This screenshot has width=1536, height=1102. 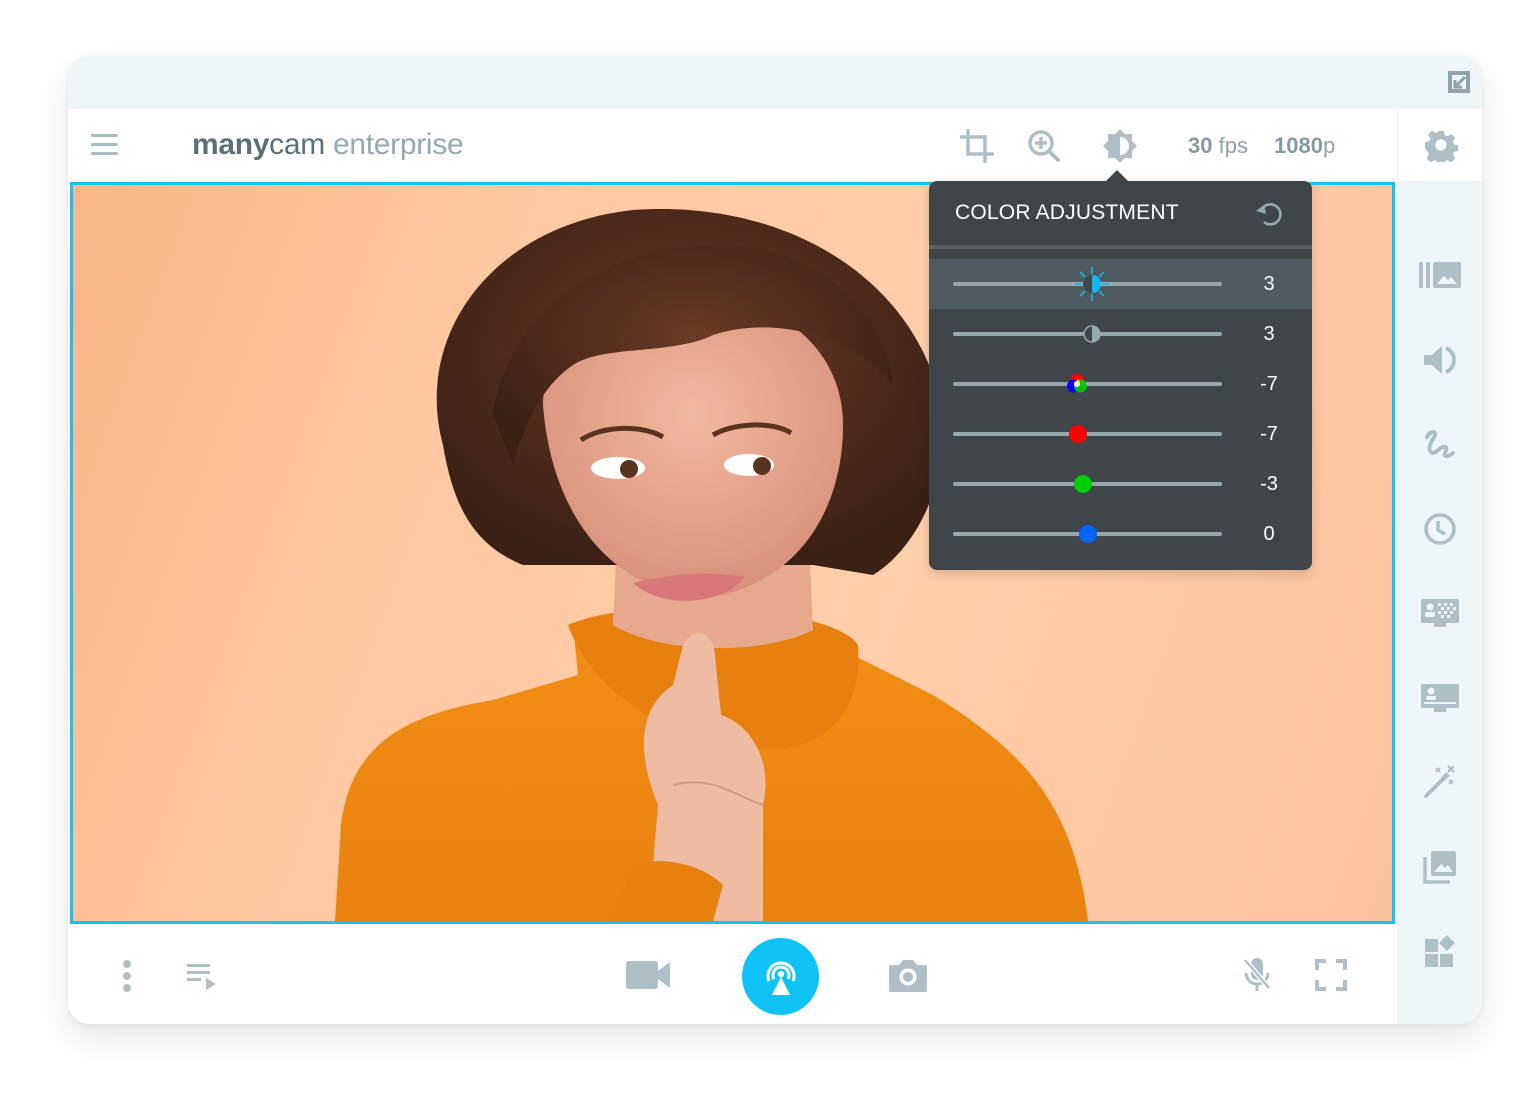 I want to click on red-value: -7, so click(x=1269, y=434).